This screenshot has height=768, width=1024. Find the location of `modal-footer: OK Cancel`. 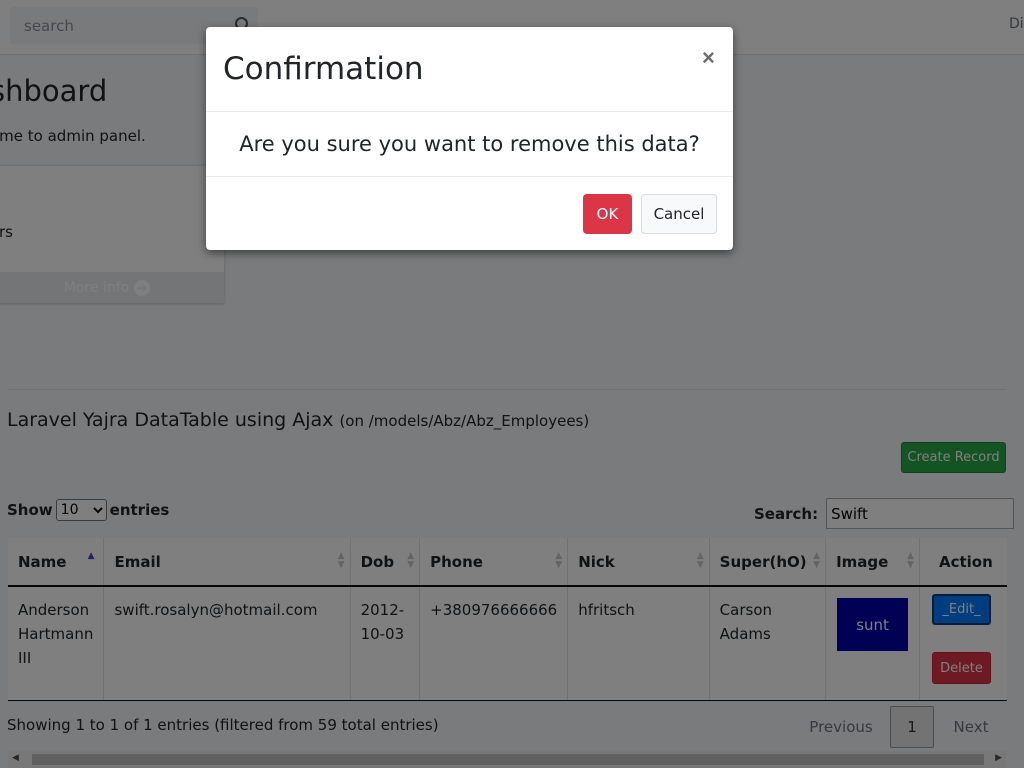

modal-footer: OK Cancel is located at coordinates (469, 213).